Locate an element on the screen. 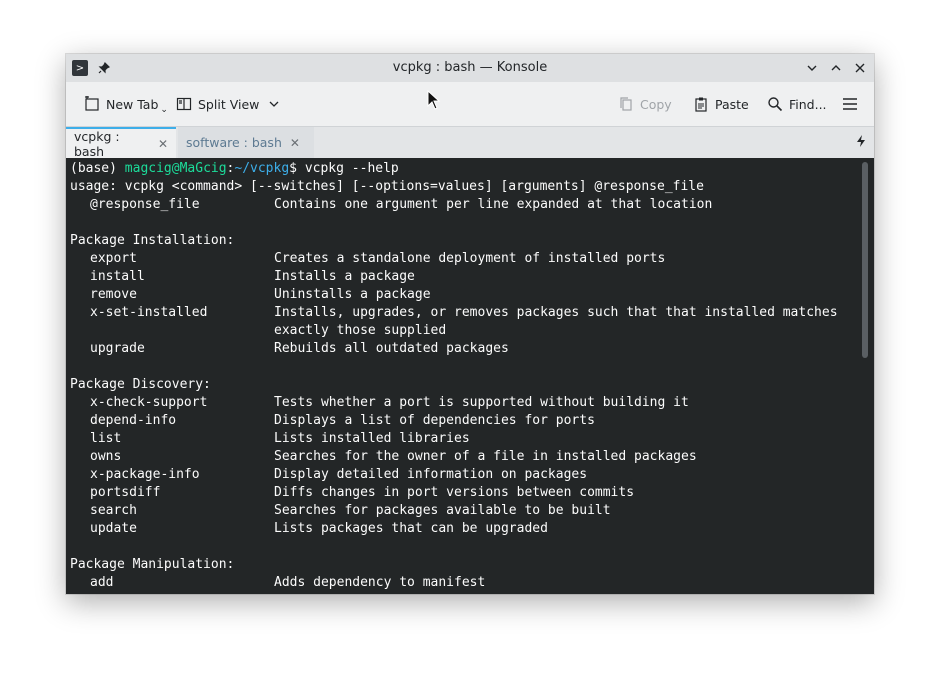  command-name: depend-info is located at coordinates (133, 420).